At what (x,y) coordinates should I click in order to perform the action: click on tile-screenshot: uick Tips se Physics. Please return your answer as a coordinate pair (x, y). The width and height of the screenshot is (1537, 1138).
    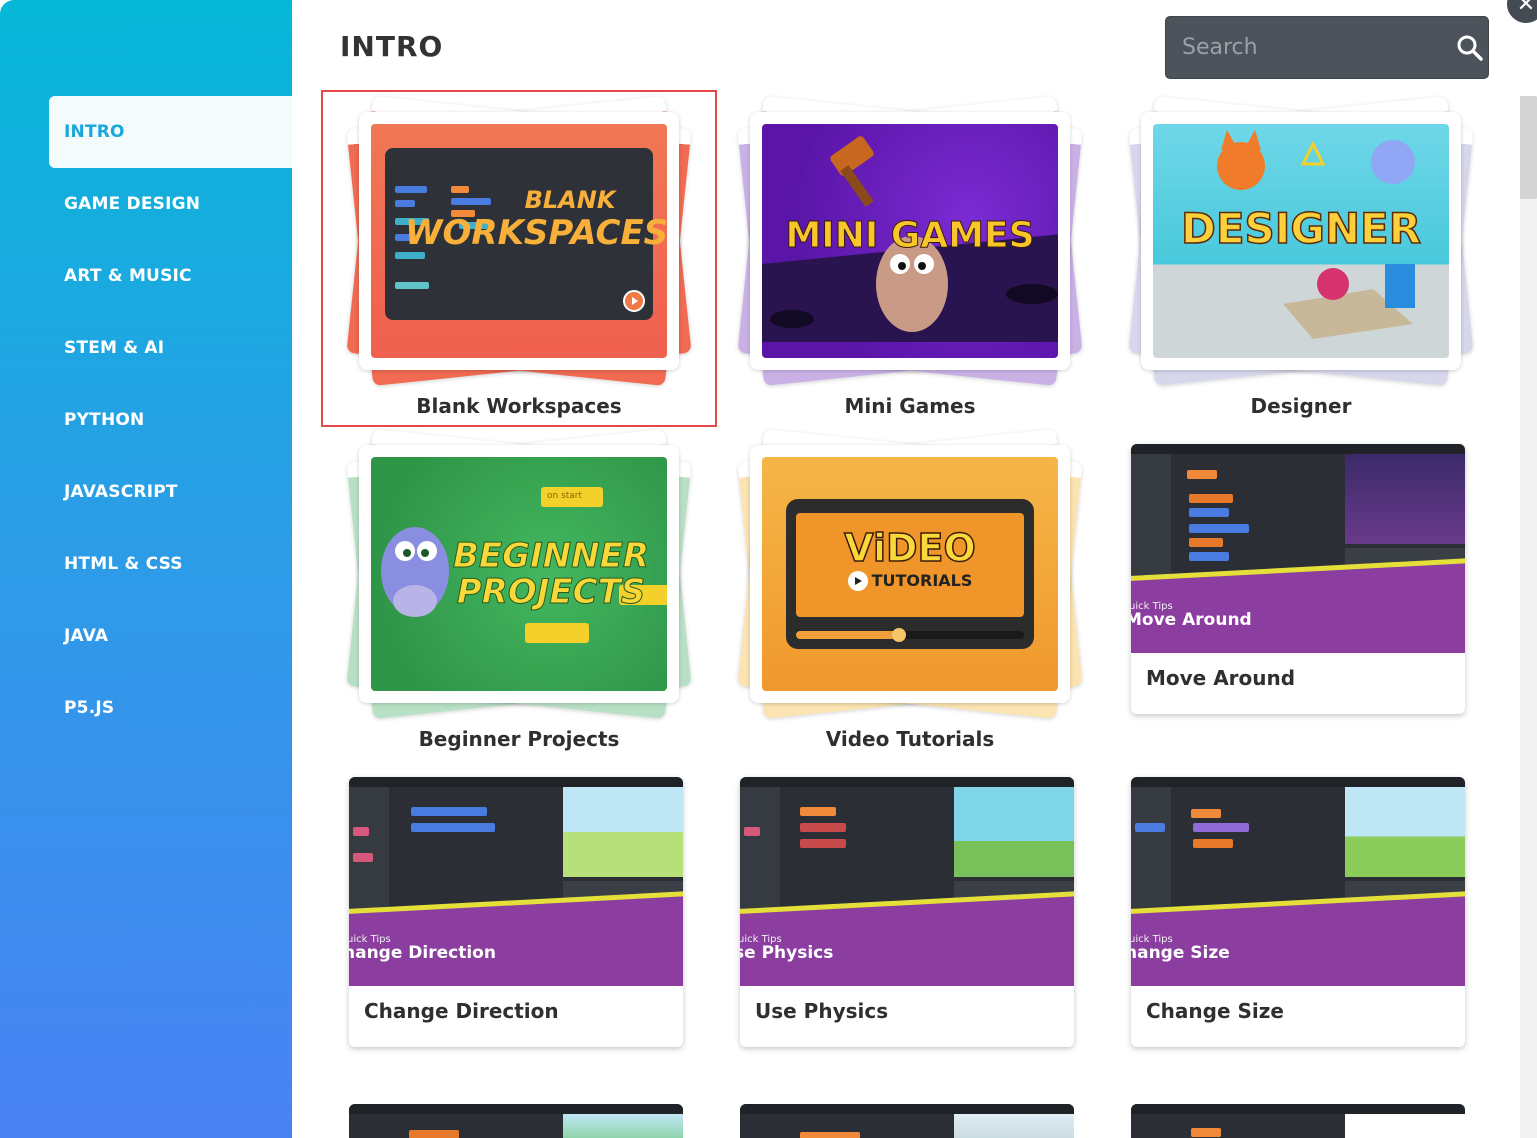
    Looking at the image, I should click on (907, 881).